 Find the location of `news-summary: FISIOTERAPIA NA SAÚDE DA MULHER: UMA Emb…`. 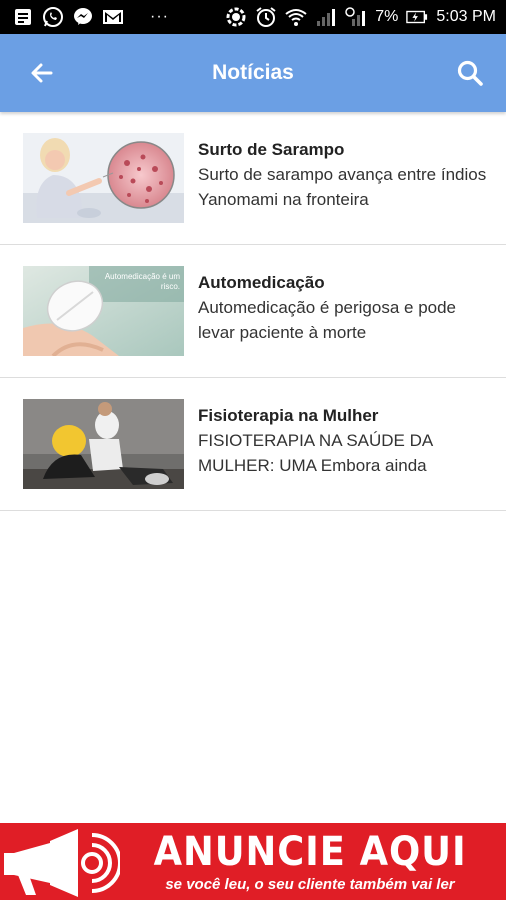

news-summary: FISIOTERAPIA NA SAÚDE DA MULHER: UMA Emb… is located at coordinates (315, 453).